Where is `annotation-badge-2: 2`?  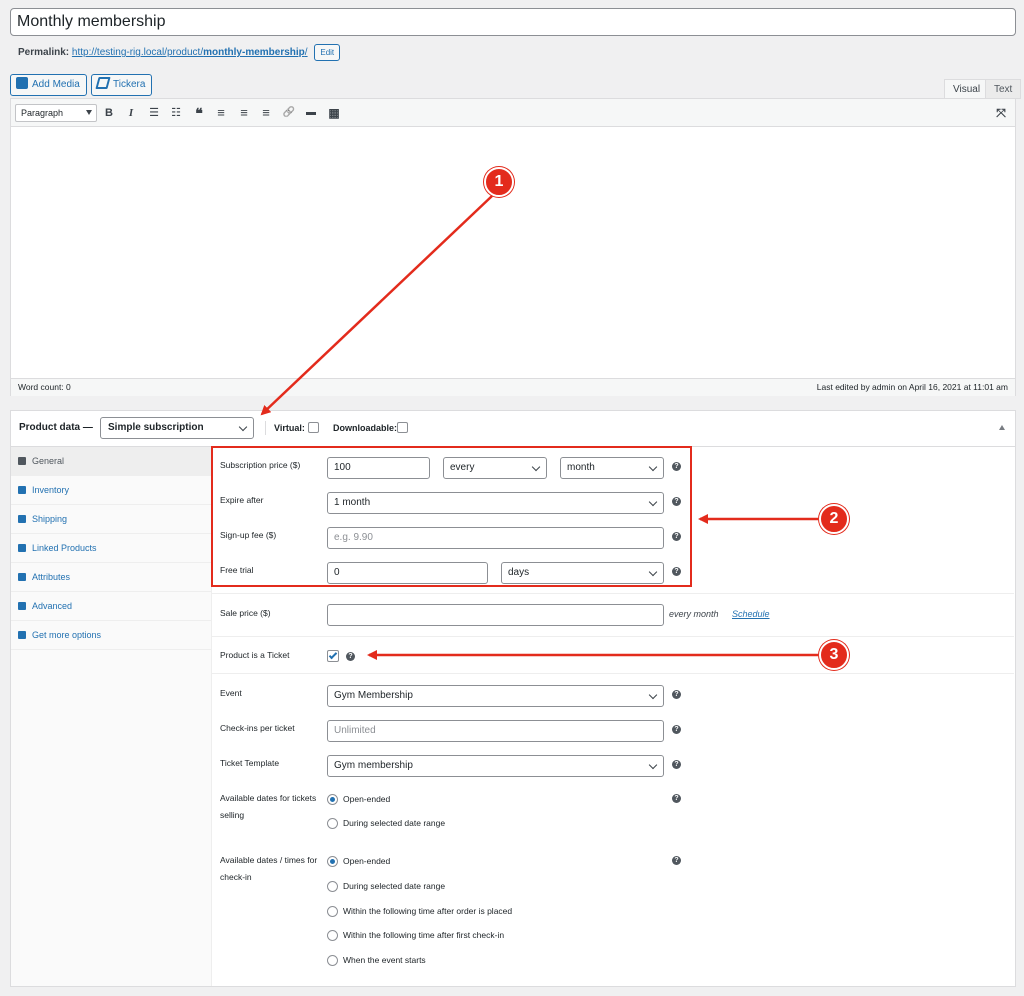 annotation-badge-2: 2 is located at coordinates (834, 519).